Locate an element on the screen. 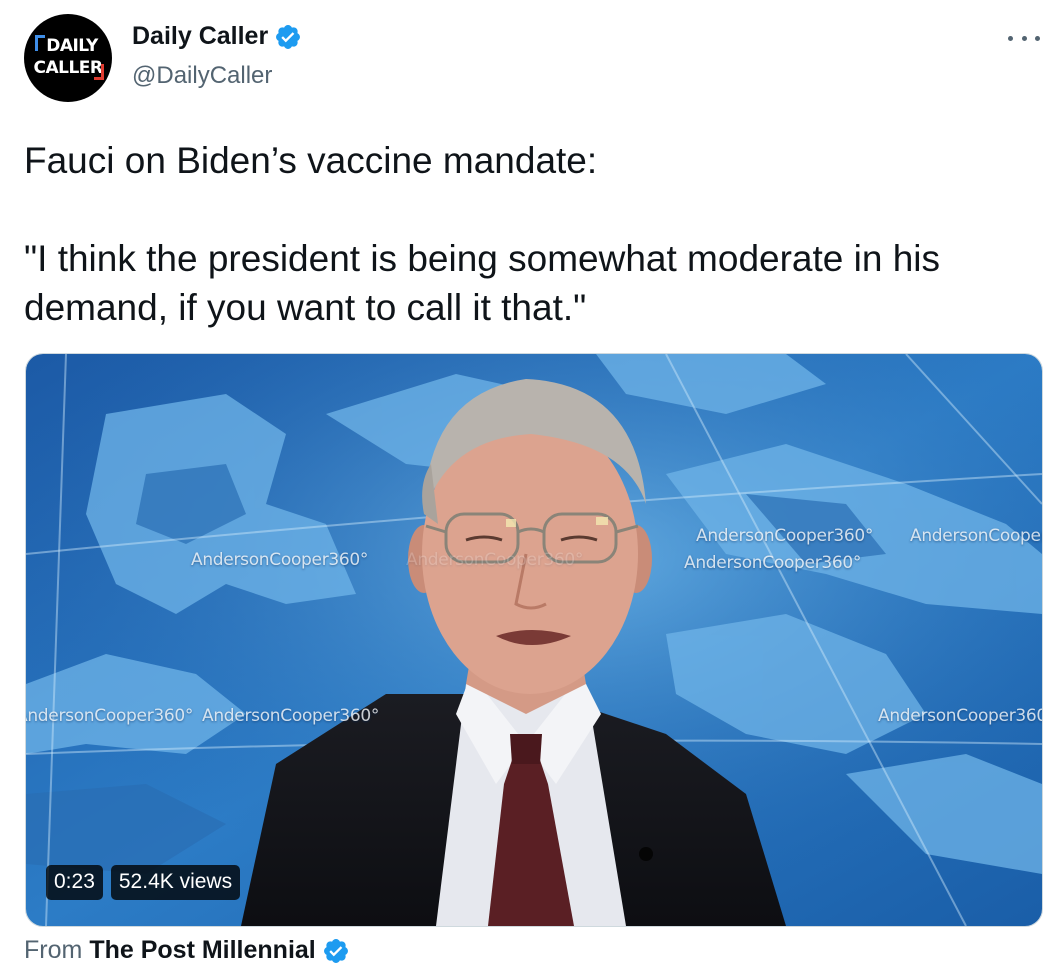  avatar-logo-line-1: DAILY is located at coordinates (72, 46).